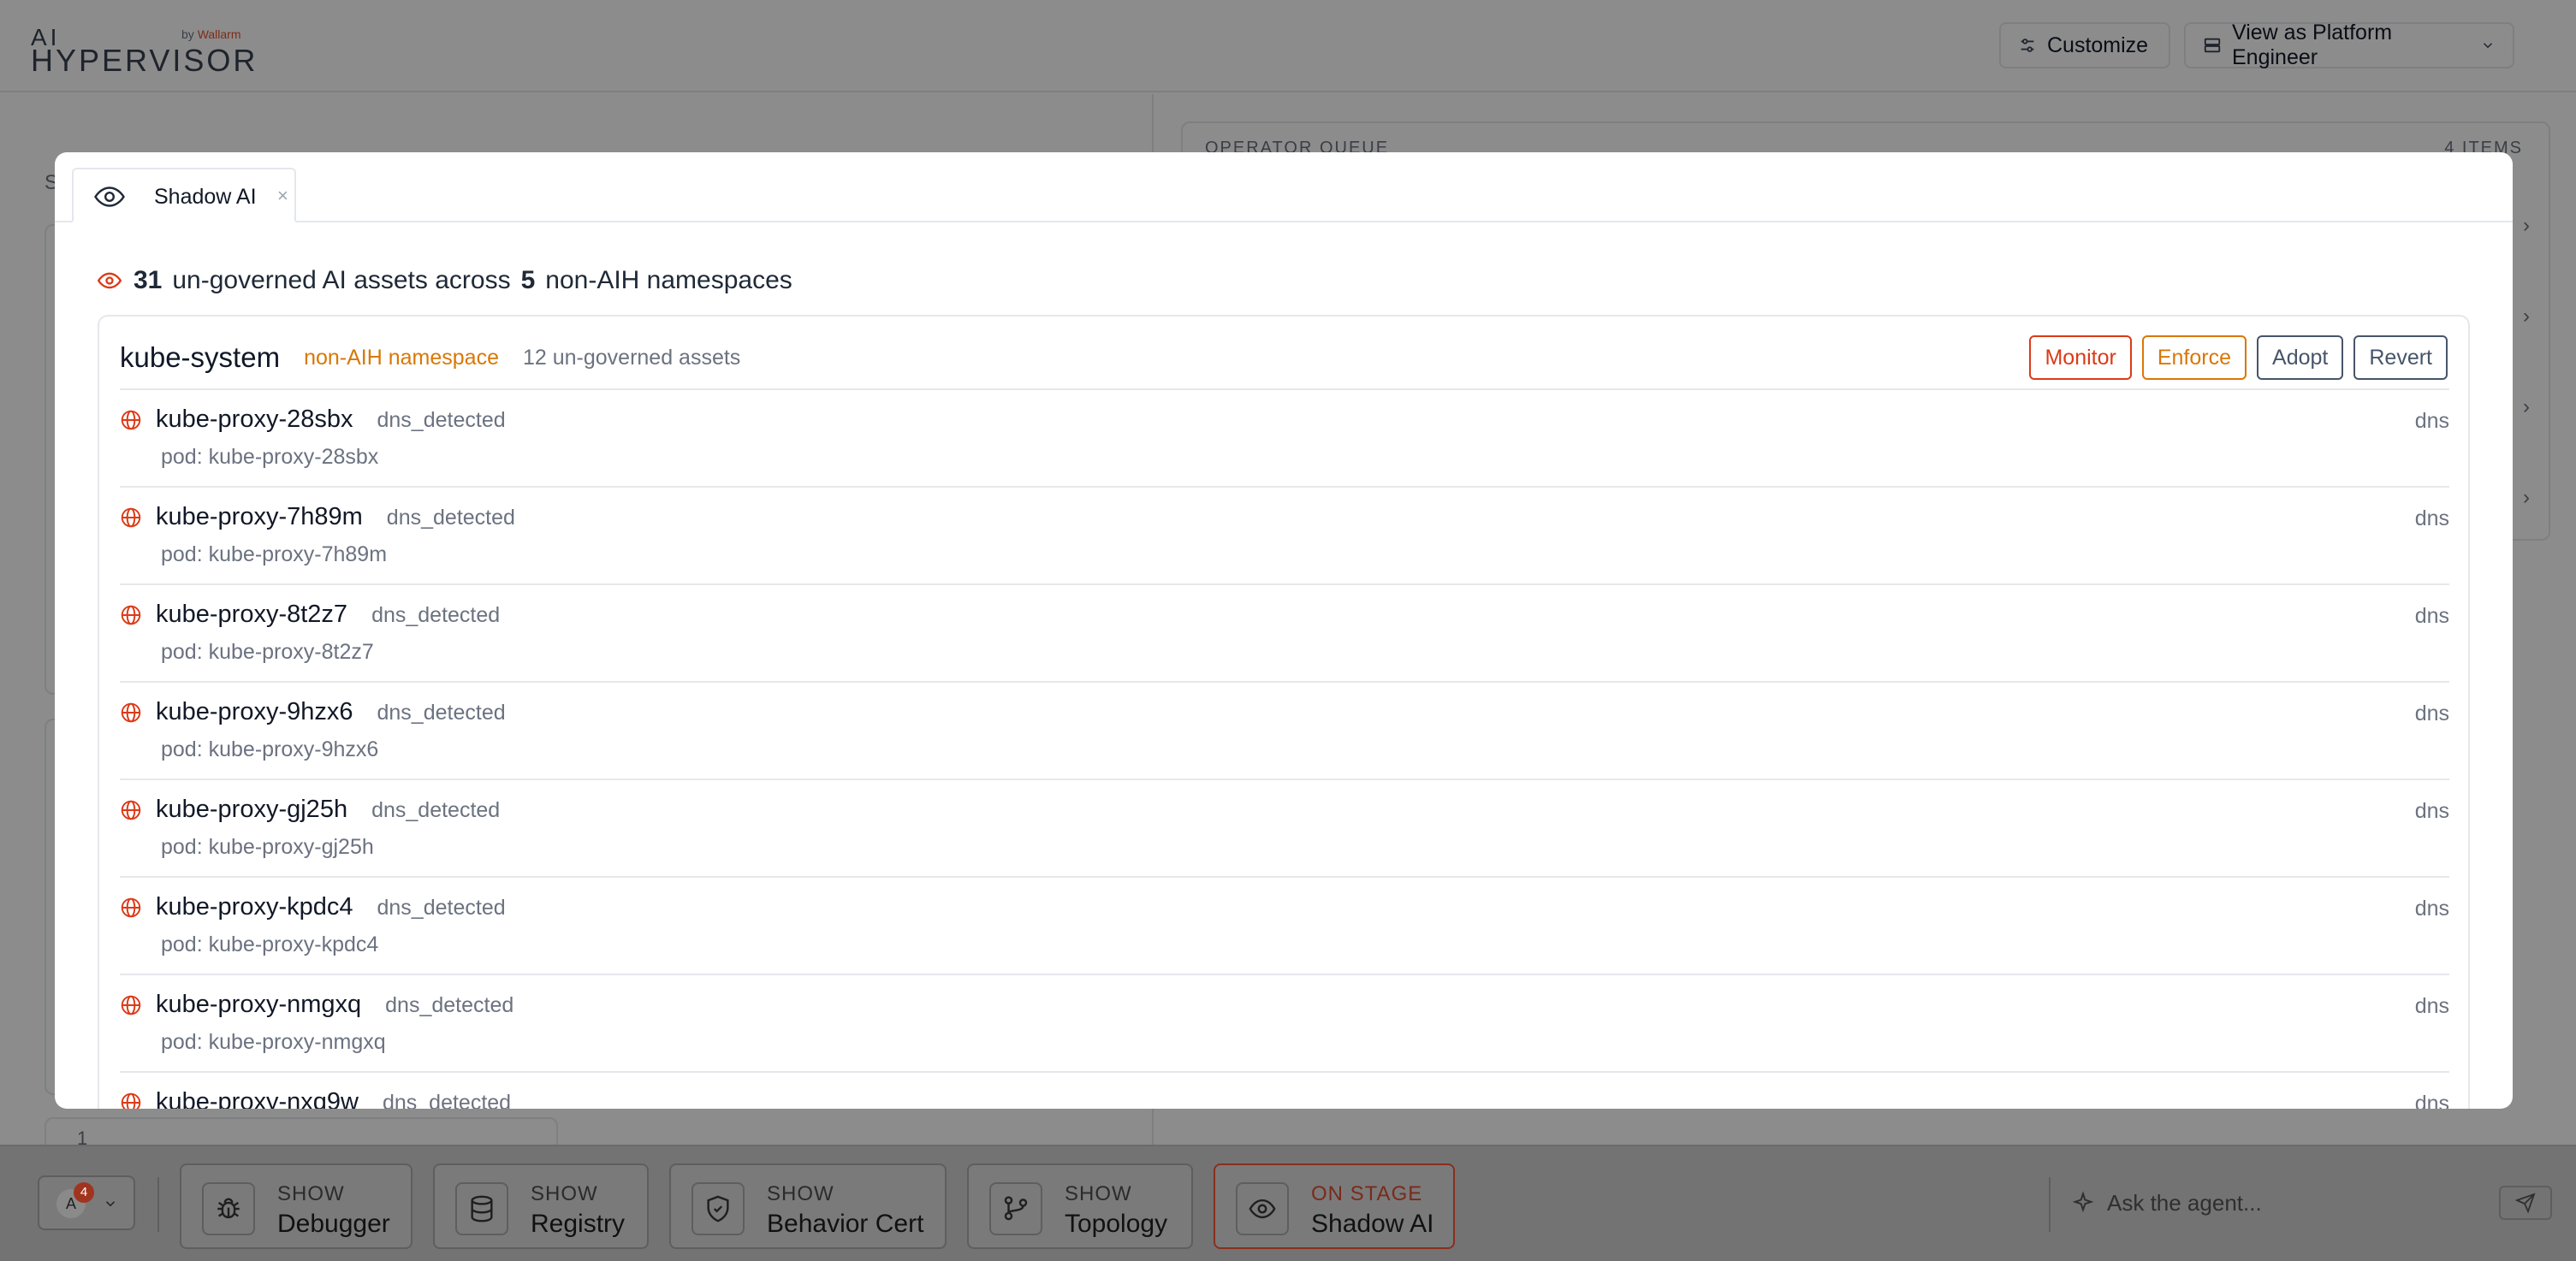 The width and height of the screenshot is (2576, 1261). Describe the element at coordinates (84, 1193) in the screenshot. I see `notification-badge: 4` at that location.